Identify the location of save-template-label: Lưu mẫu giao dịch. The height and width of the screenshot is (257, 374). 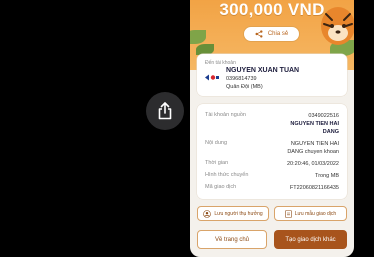
(315, 213).